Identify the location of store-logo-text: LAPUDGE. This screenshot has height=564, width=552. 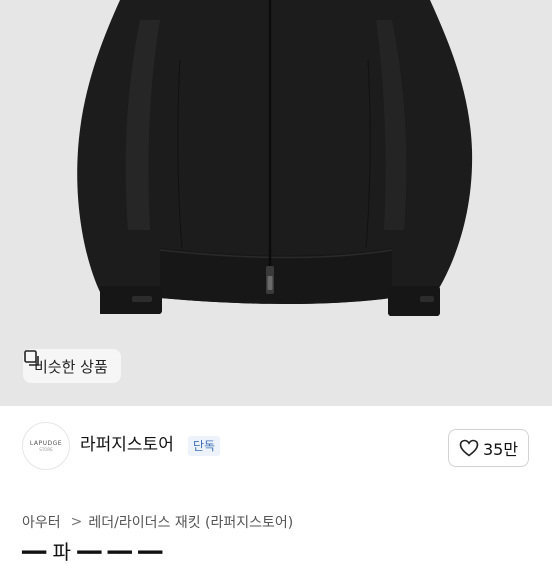
(46, 443).